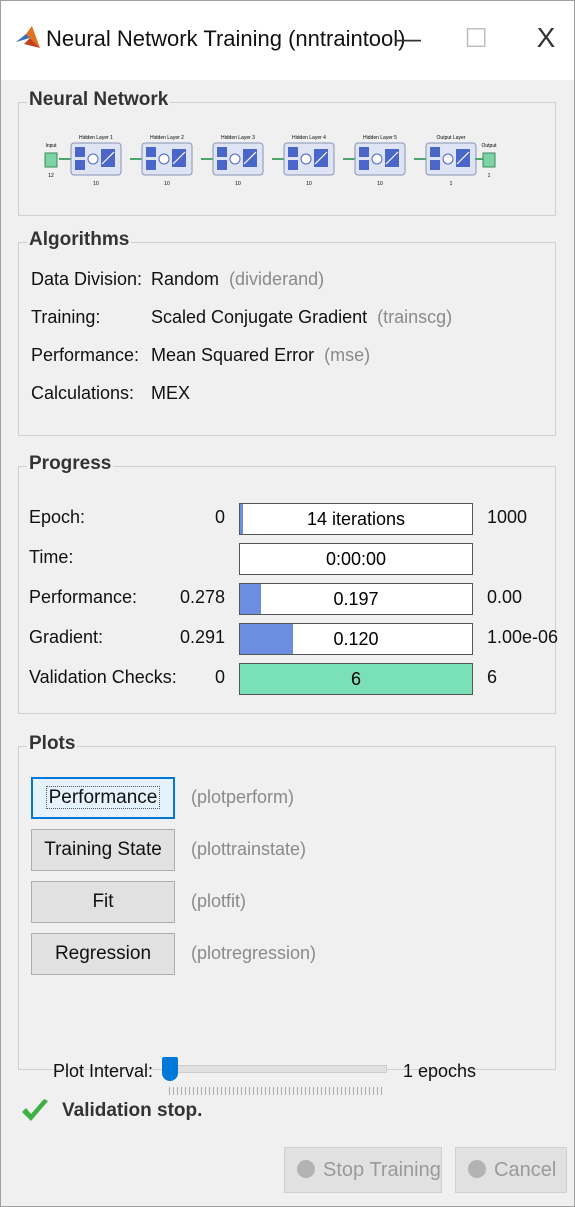  I want to click on plot-button-training-state: Training State, so click(103, 850).